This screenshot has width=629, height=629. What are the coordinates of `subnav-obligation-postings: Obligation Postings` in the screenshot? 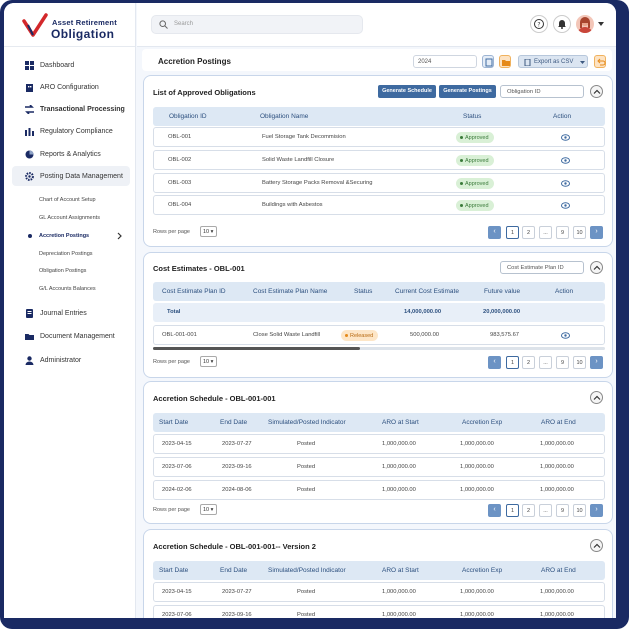 It's located at (62, 271).